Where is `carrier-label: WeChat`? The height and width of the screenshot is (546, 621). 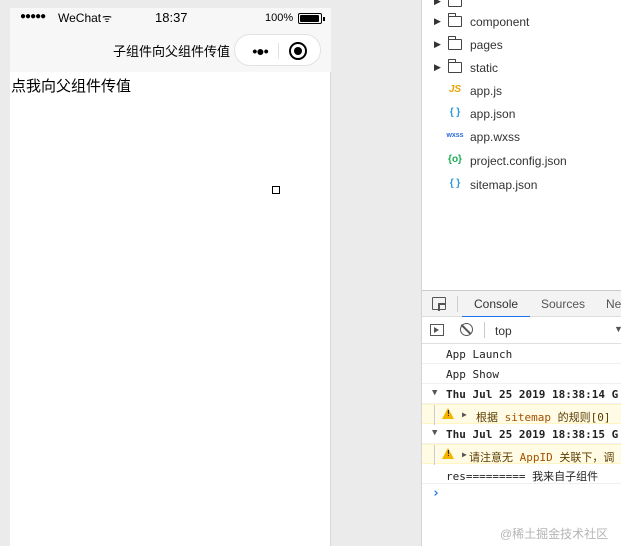 carrier-label: WeChat is located at coordinates (80, 18).